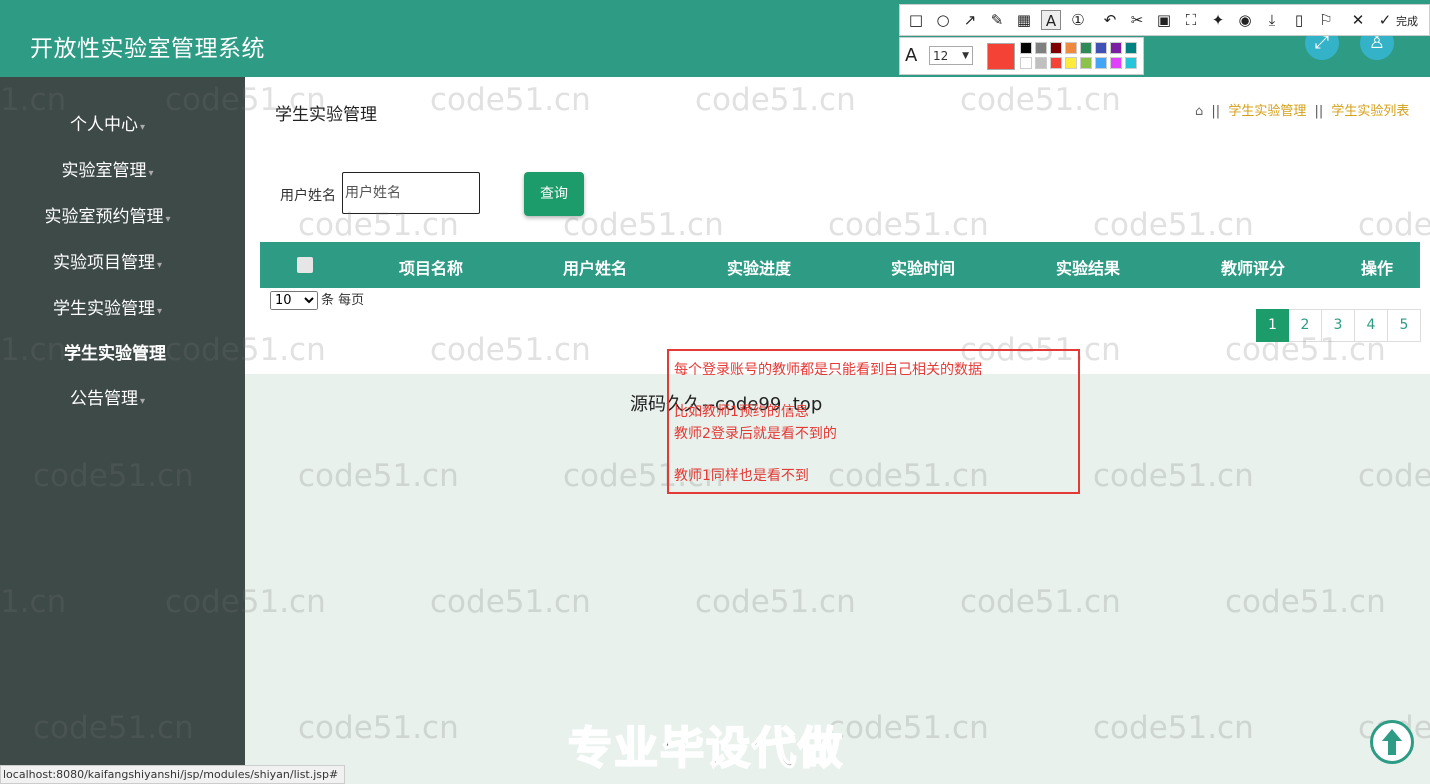  What do you see at coordinates (115, 351) in the screenshot?
I see `sidebar-subitem-student-experiment: 学生实验管理` at bounding box center [115, 351].